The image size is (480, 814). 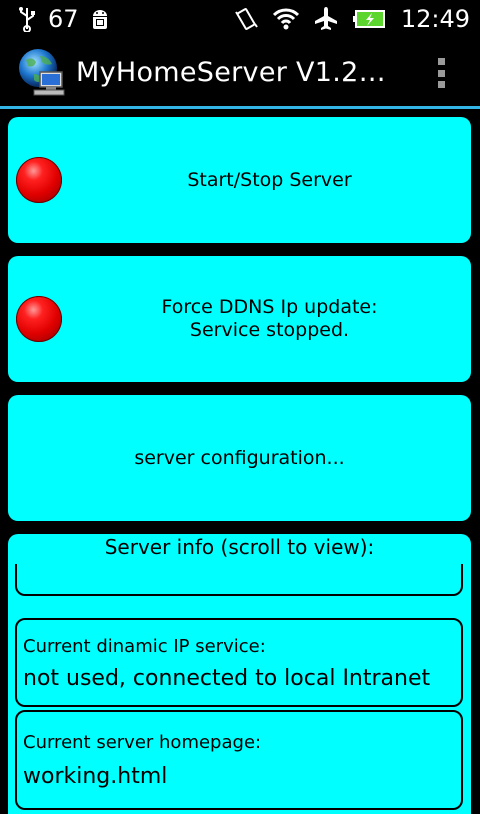 I want to click on status-bar: 67 12:49, so click(x=240, y=19).